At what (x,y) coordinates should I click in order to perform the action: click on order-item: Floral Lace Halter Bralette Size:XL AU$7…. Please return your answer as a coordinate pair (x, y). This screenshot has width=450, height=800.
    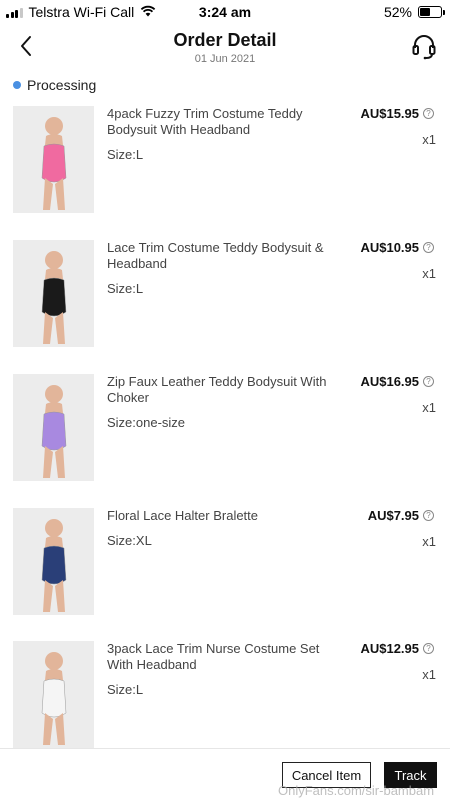
    Looking at the image, I should click on (225, 562).